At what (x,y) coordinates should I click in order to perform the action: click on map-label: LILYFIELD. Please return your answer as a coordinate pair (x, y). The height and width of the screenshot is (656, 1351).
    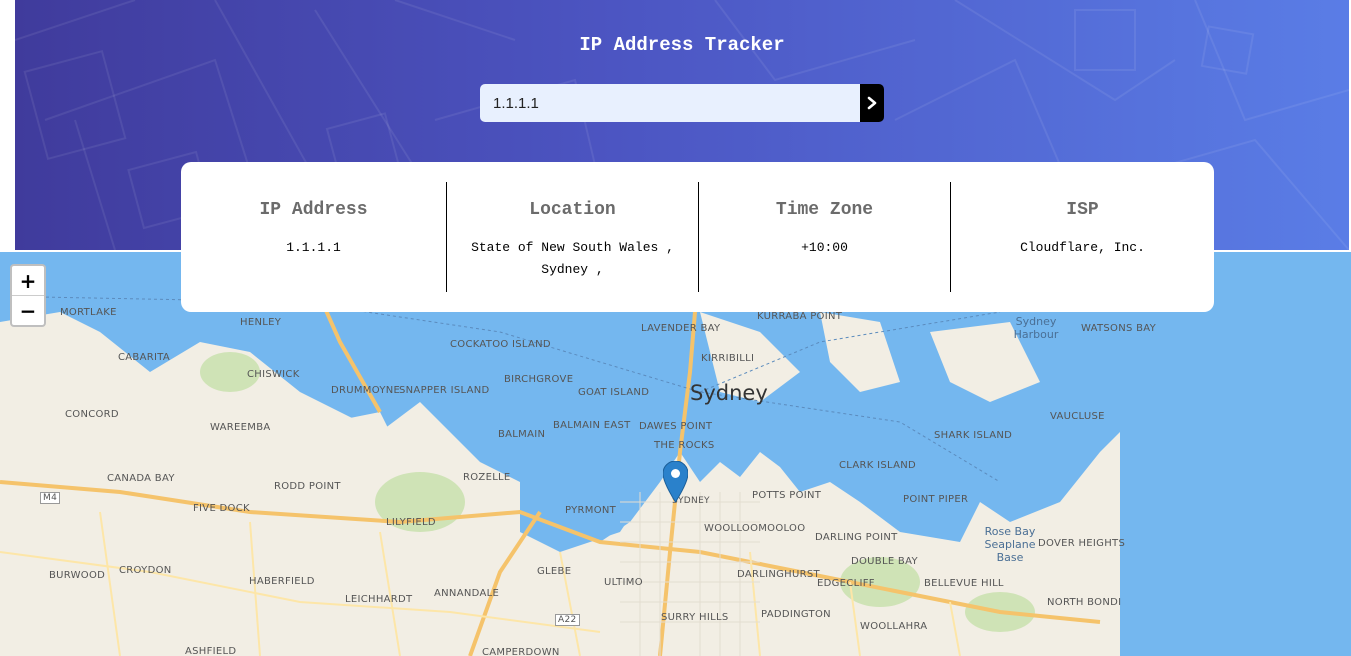
    Looking at the image, I should click on (411, 522).